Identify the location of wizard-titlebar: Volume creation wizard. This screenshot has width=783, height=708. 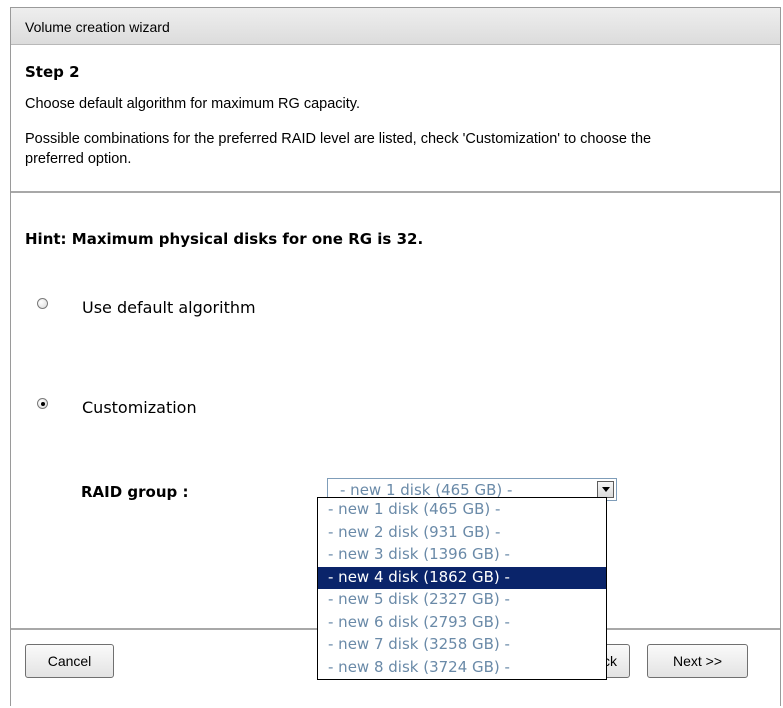
(395, 26).